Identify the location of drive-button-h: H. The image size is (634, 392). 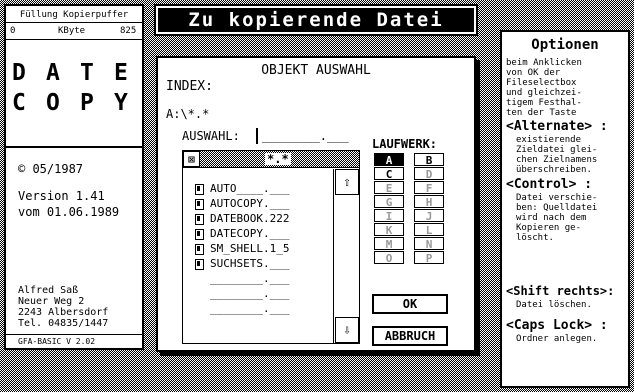
(429, 202).